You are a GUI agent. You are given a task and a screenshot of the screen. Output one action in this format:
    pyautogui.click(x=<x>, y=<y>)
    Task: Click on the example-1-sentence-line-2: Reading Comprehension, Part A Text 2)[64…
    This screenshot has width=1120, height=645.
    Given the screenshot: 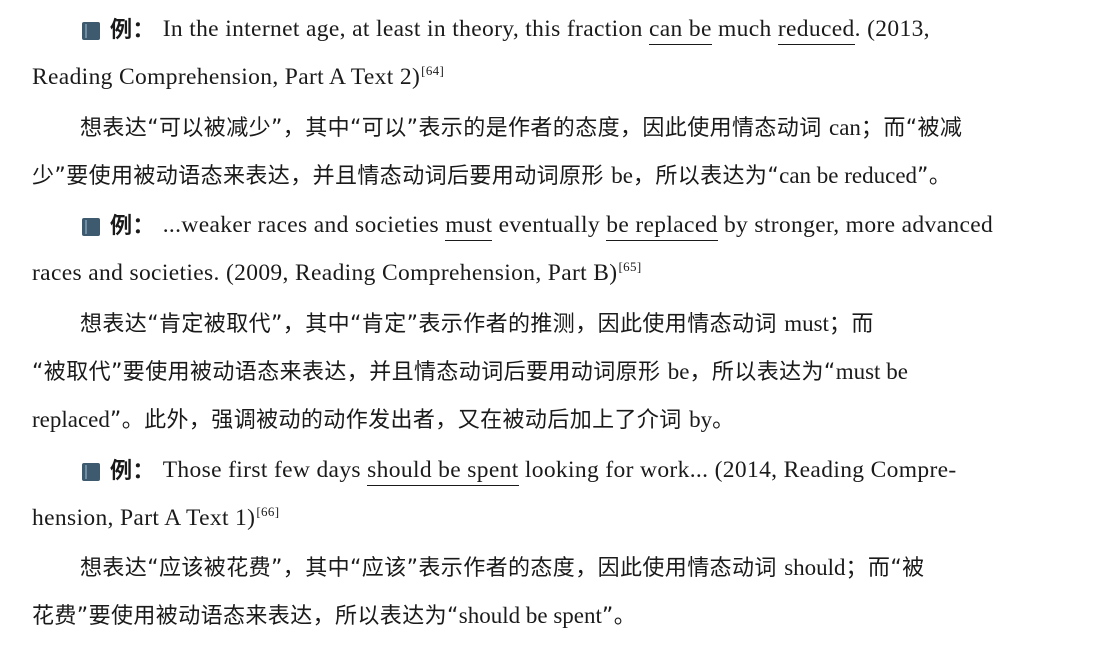 What is the action you would take?
    pyautogui.click(x=560, y=77)
    